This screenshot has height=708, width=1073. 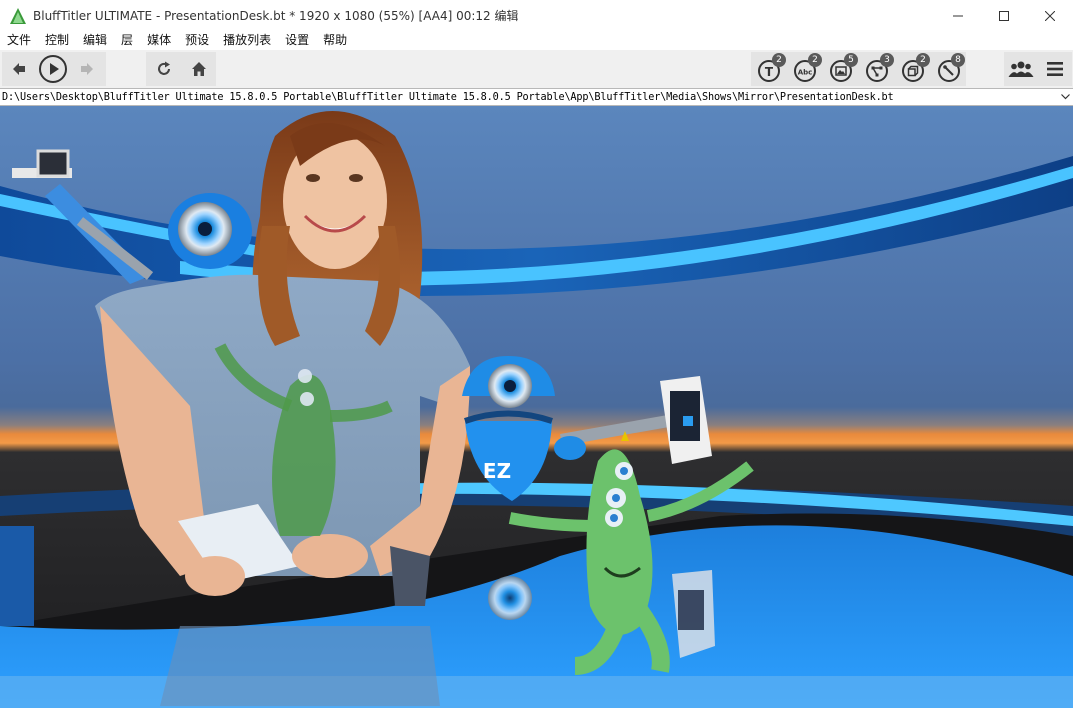 I want to click on nodes-layer-count: 3, so click(x=887, y=60).